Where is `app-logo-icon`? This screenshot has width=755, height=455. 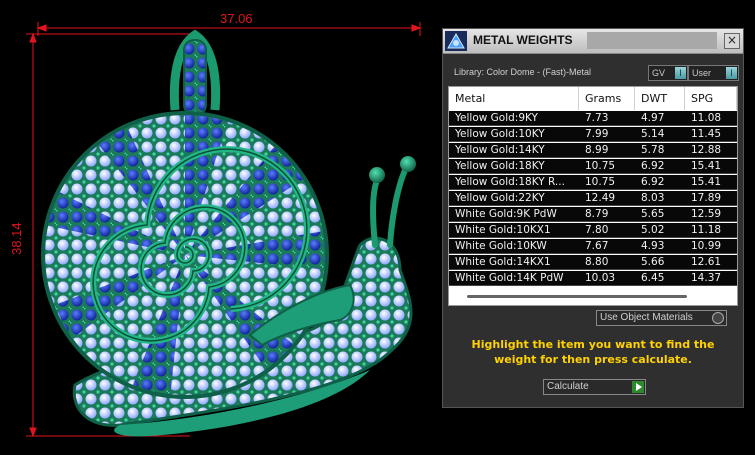
app-logo-icon is located at coordinates (456, 41).